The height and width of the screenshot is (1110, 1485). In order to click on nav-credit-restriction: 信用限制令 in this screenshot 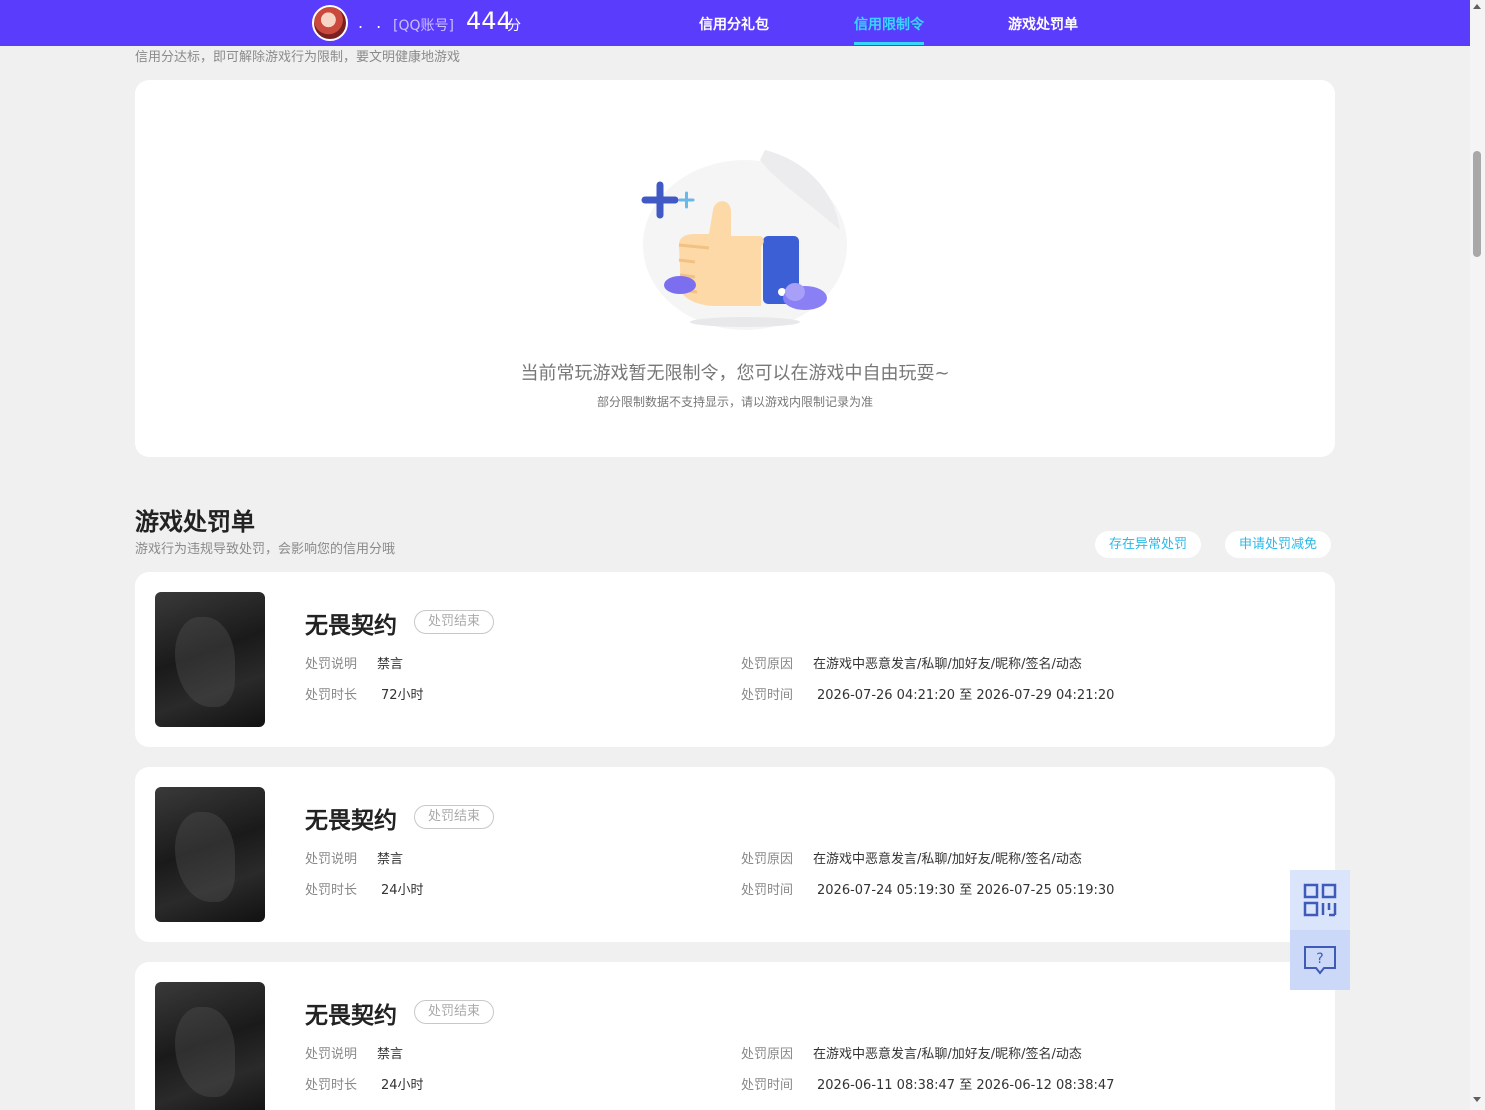, I will do `click(889, 24)`.